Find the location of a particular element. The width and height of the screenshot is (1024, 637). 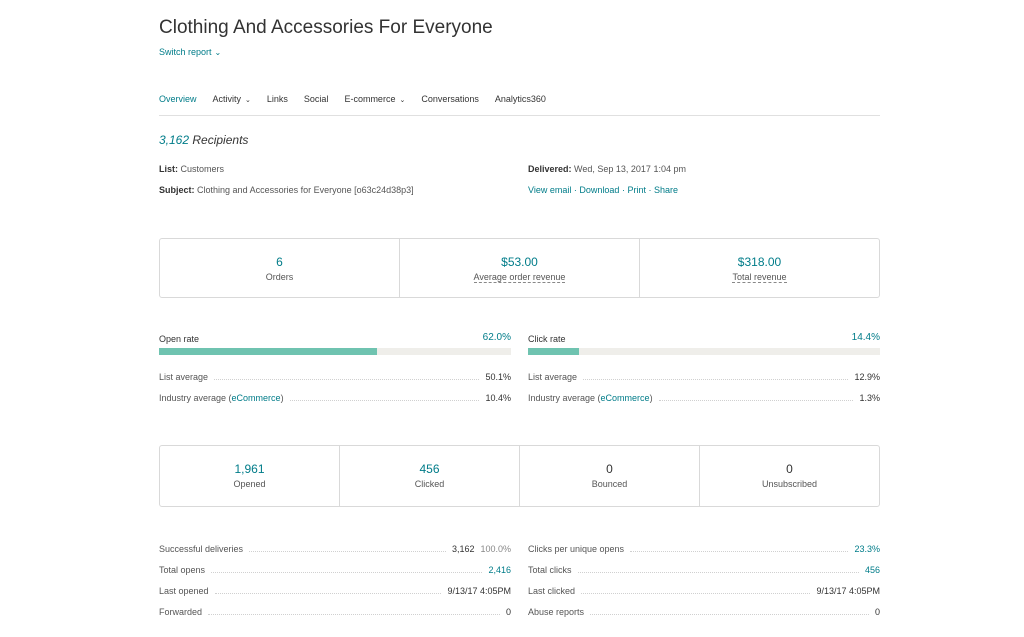

tab-label: Overview is located at coordinates (178, 99).